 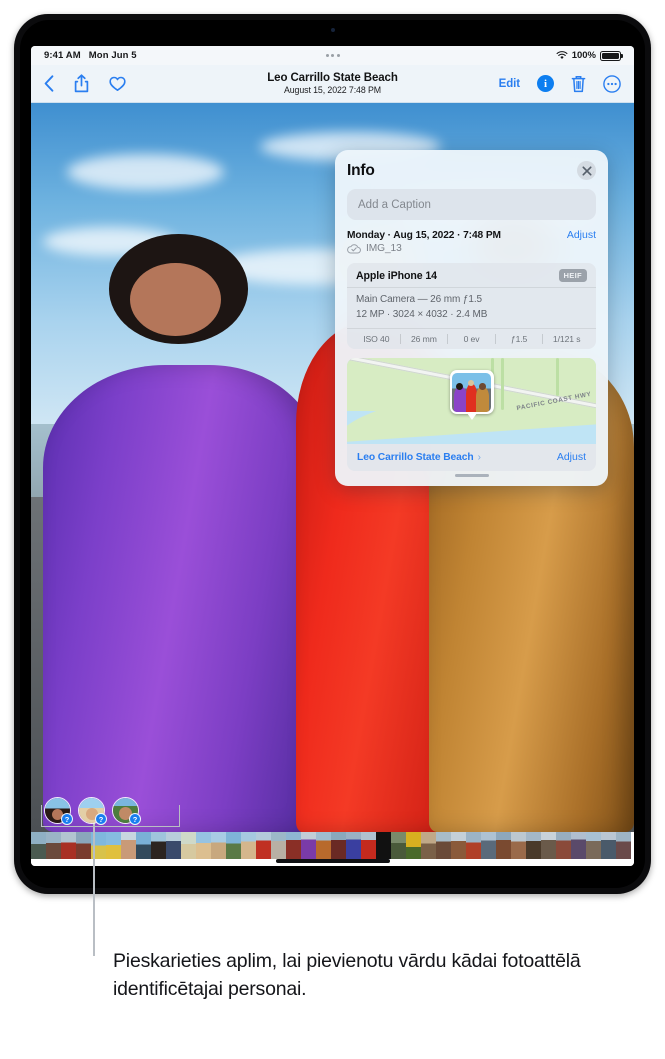 What do you see at coordinates (471, 392) in the screenshot?
I see `pin-thumbnail` at bounding box center [471, 392].